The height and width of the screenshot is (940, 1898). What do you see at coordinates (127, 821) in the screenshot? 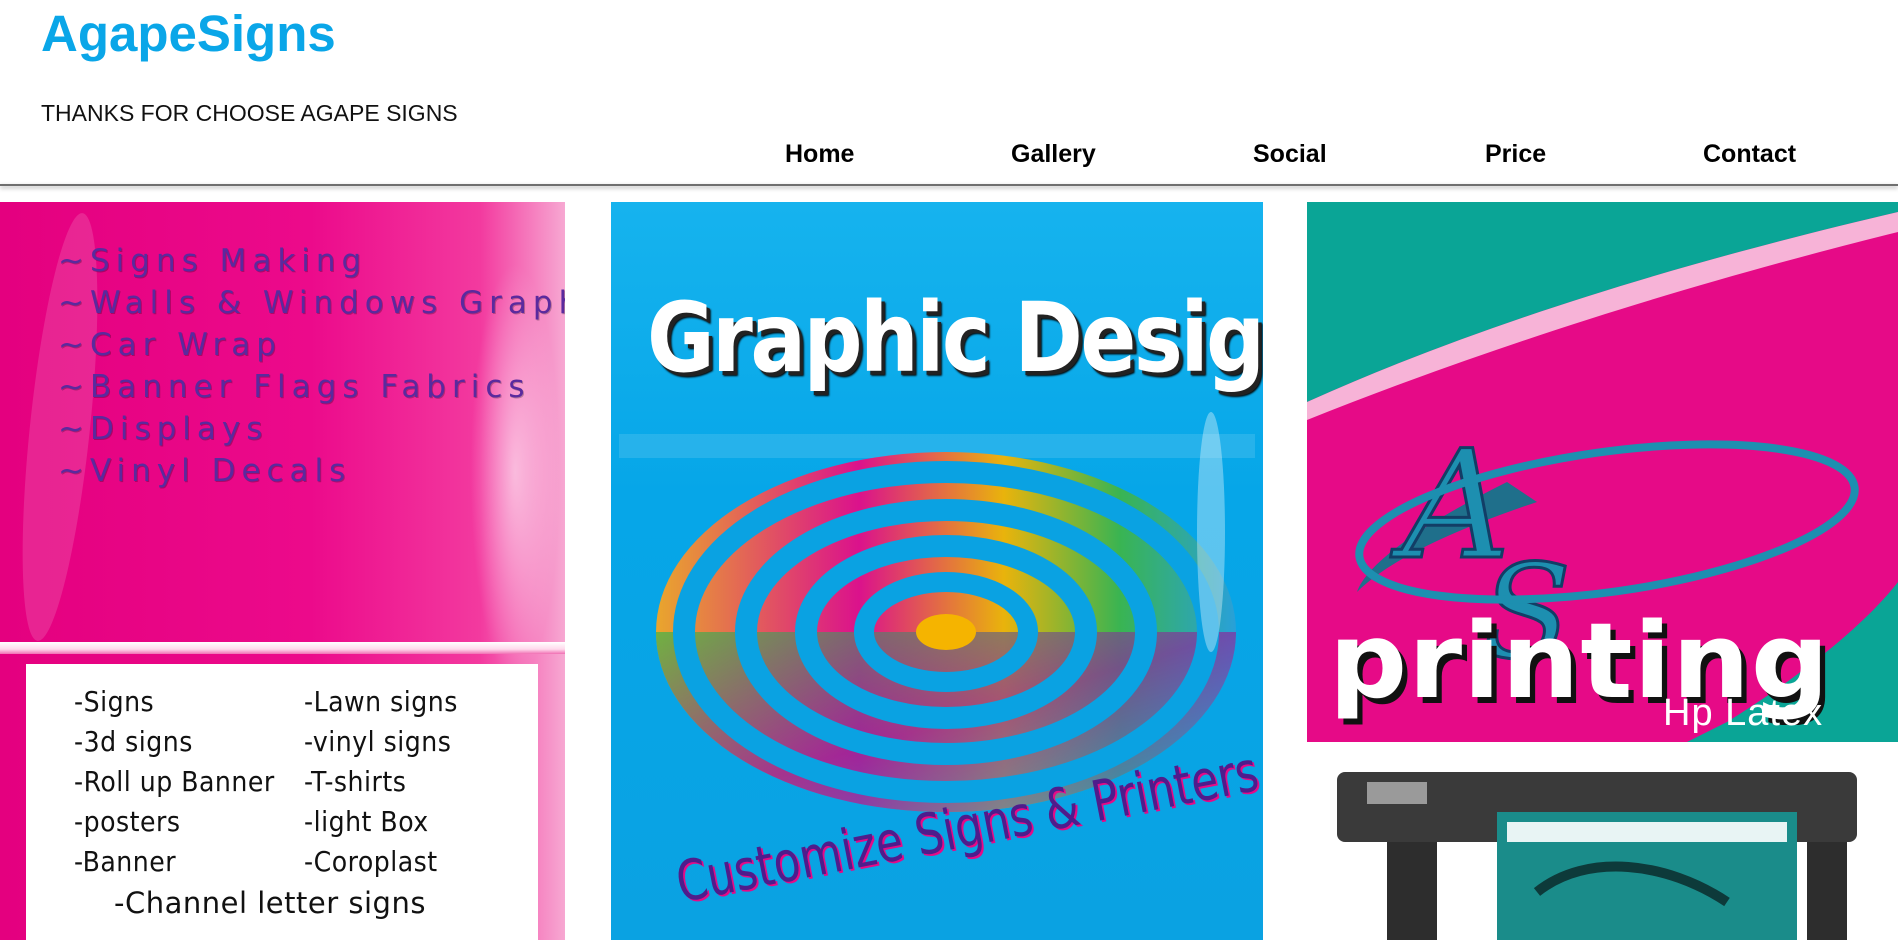
I see `product-item: -posters` at bounding box center [127, 821].